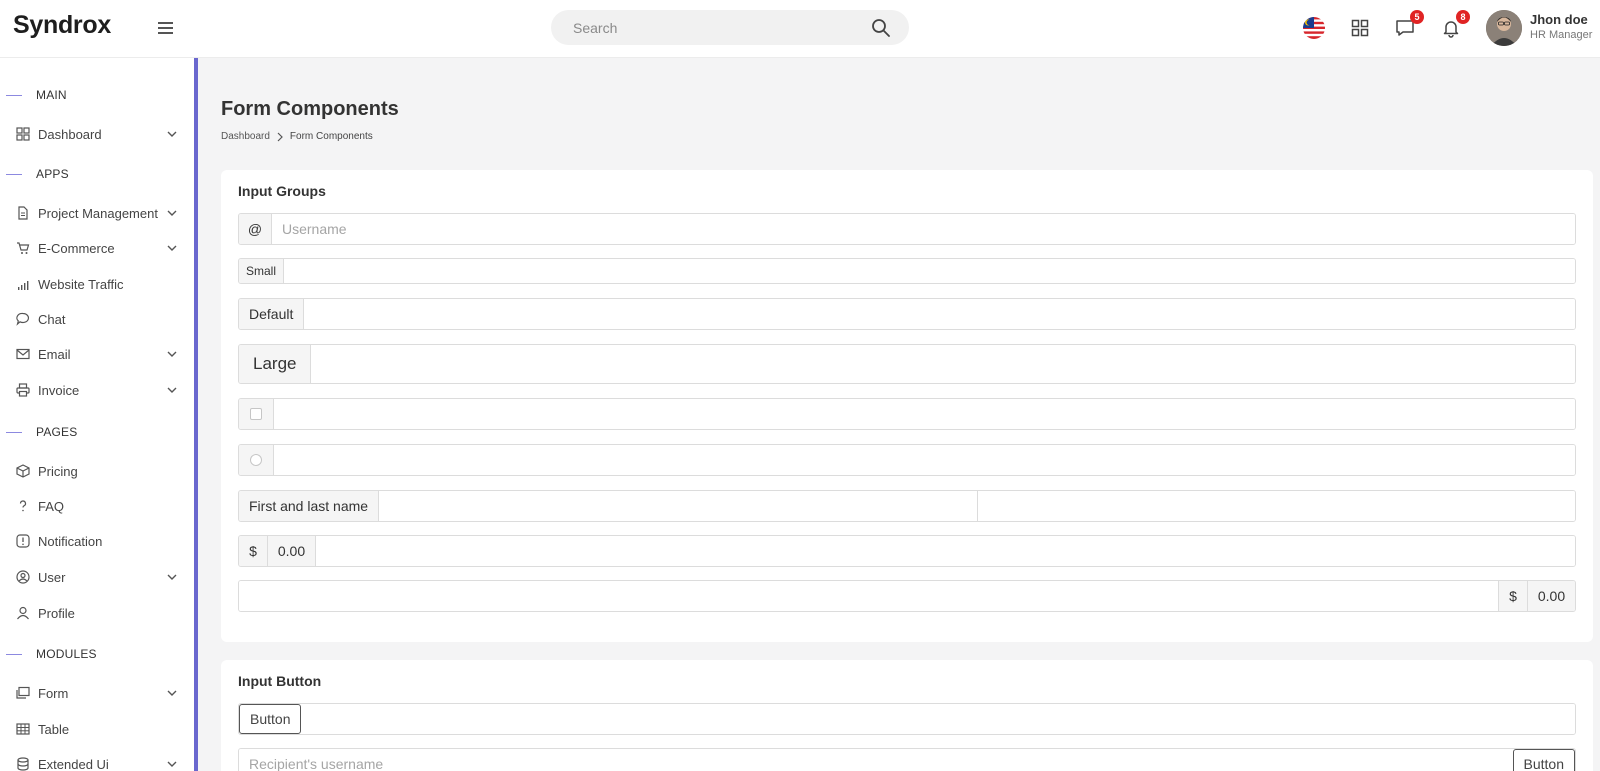 Image resolution: width=1600 pixels, height=771 pixels. I want to click on sidebar-item-profile: Profile, so click(97, 613).